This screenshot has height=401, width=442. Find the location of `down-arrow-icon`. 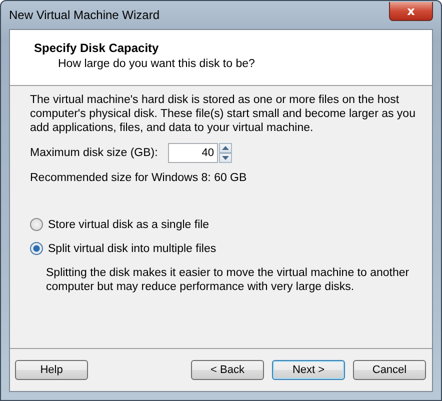

down-arrow-icon is located at coordinates (225, 158).